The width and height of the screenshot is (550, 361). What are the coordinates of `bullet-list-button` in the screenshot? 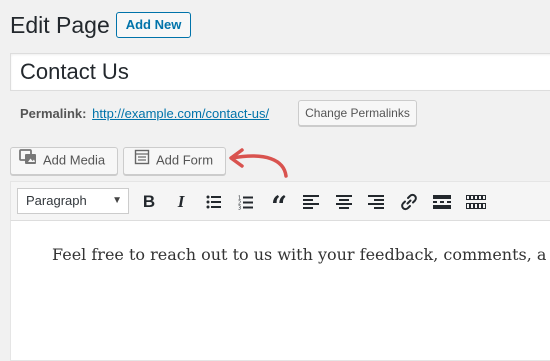 It's located at (214, 202).